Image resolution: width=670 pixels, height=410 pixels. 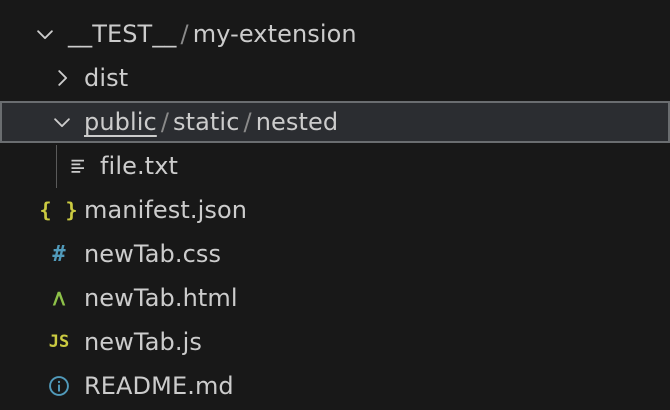 I want to click on js-icon: JS, so click(x=59, y=342).